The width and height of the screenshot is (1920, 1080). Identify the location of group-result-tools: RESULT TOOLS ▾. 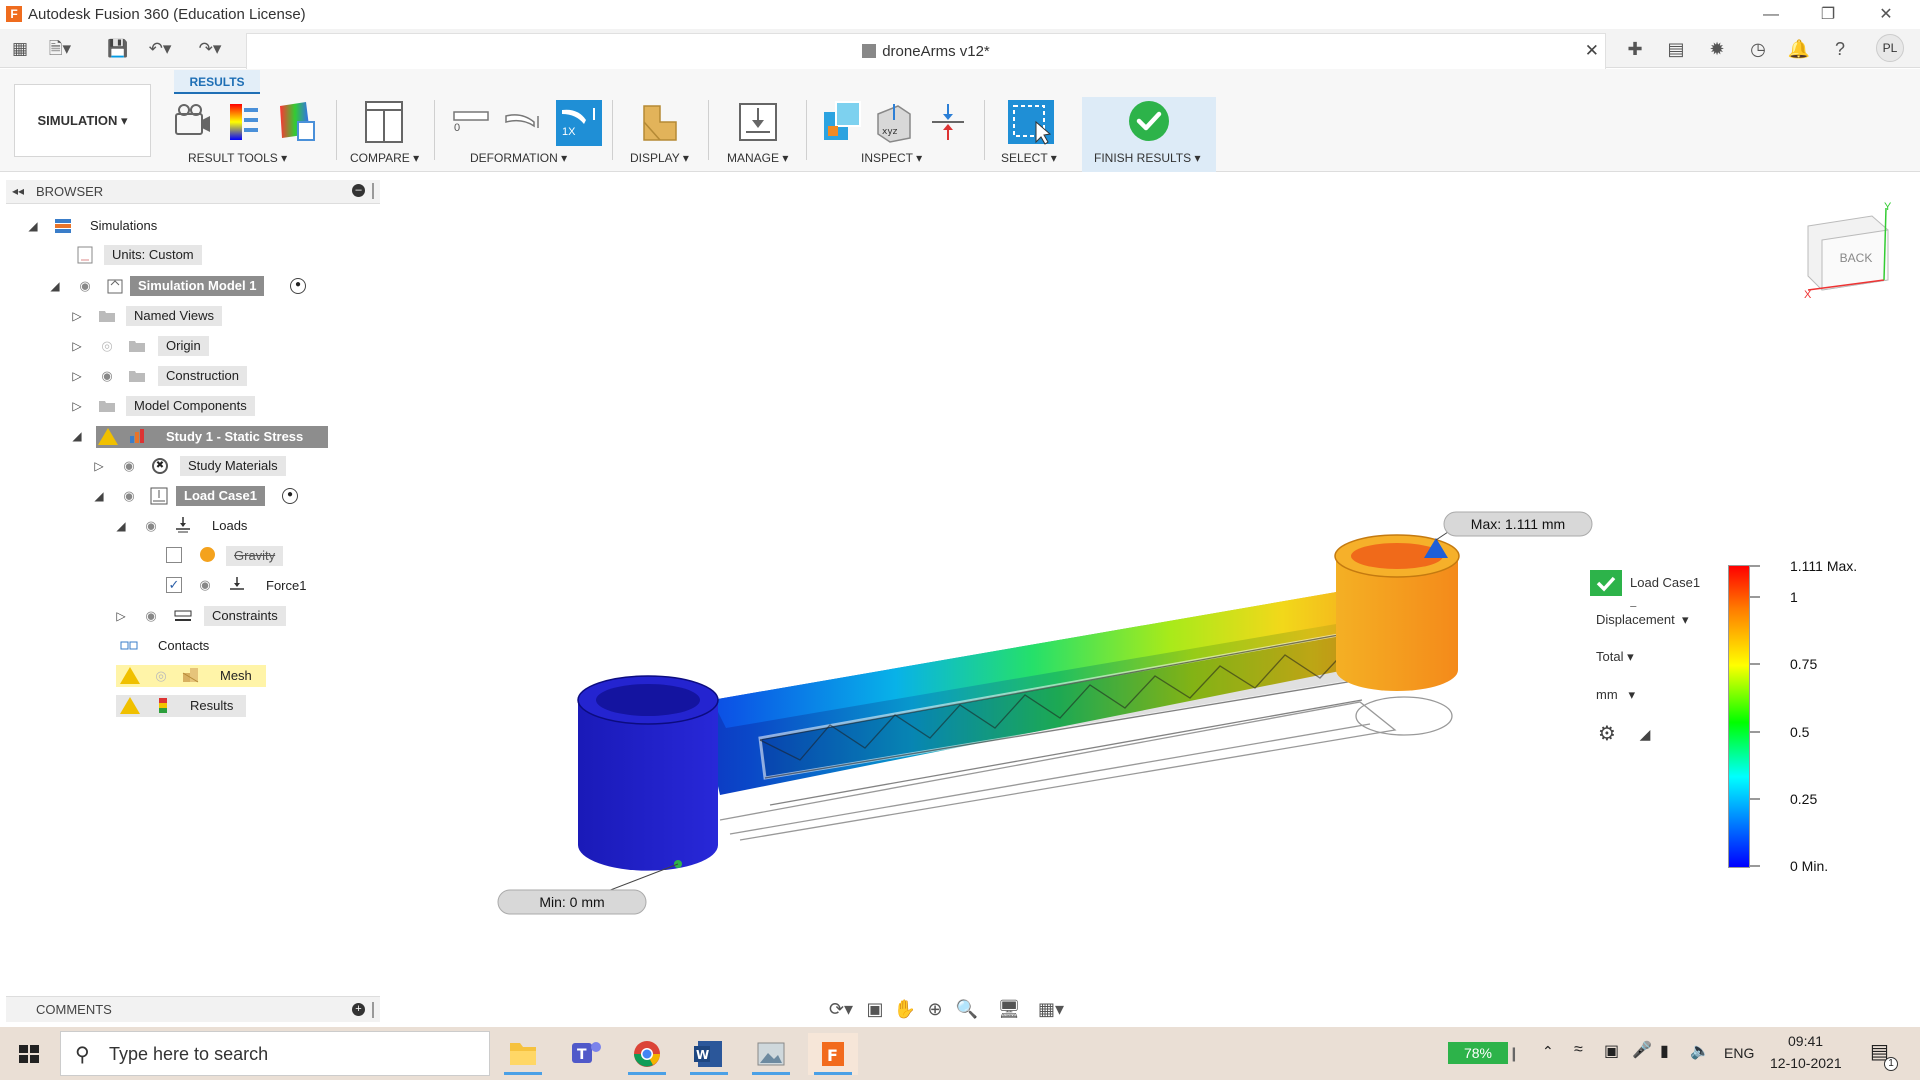
(237, 158).